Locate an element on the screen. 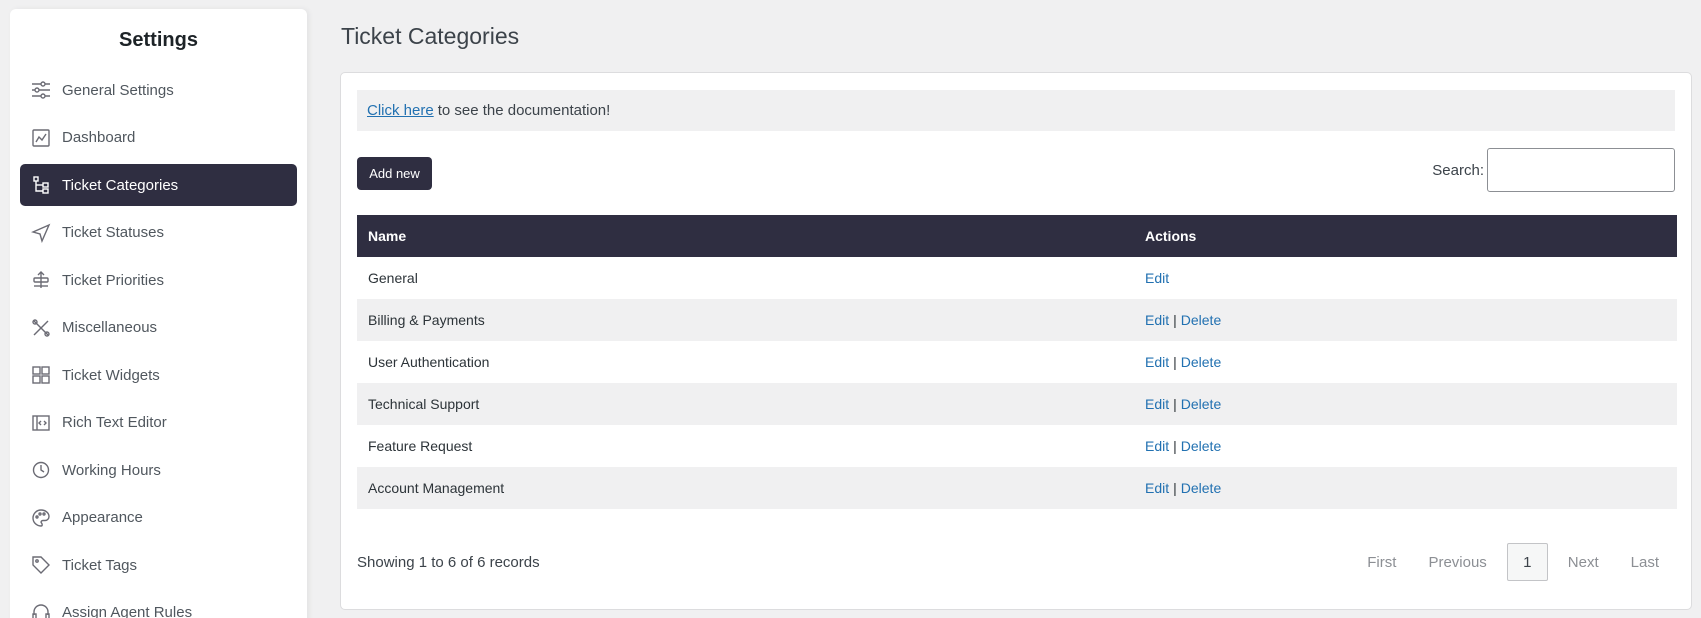  sliders-icon is located at coordinates (41, 90).